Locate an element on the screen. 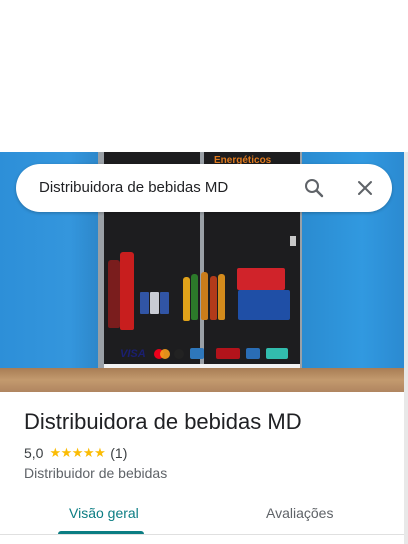 This screenshot has height=544, width=408. amex-logo is located at coordinates (197, 353).